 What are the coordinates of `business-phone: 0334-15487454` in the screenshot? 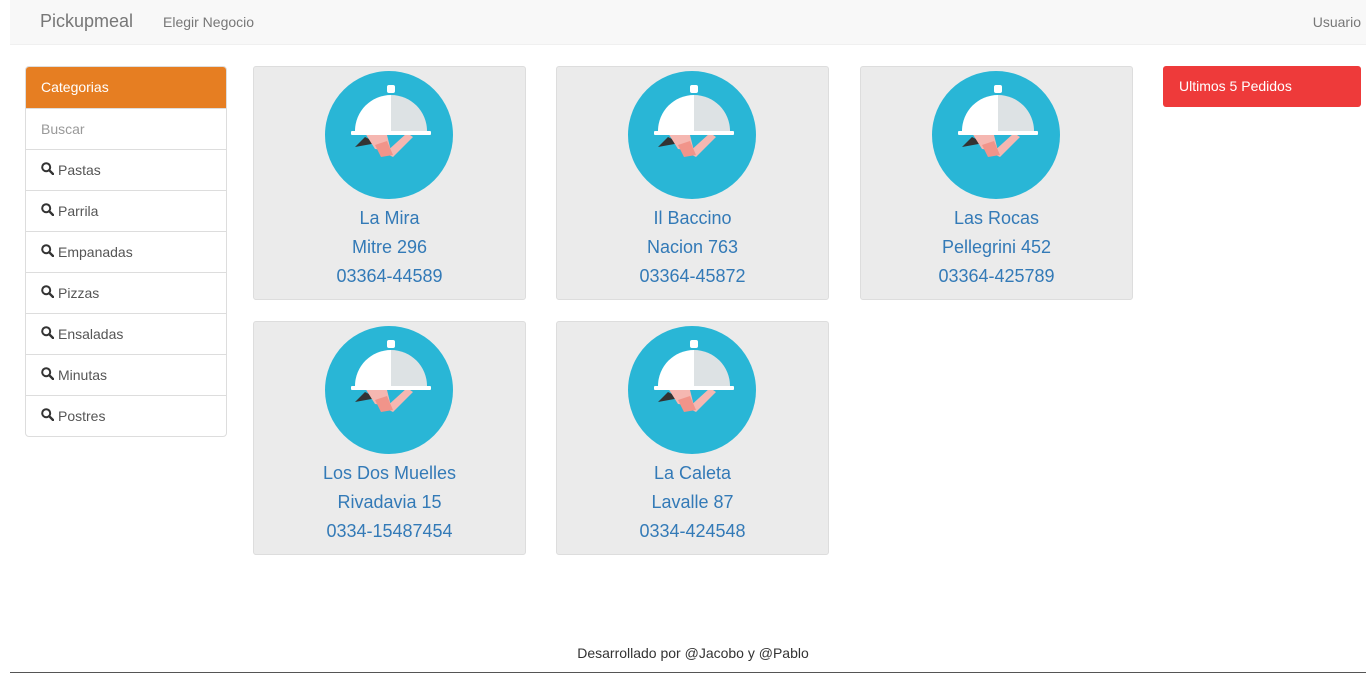 It's located at (389, 531).